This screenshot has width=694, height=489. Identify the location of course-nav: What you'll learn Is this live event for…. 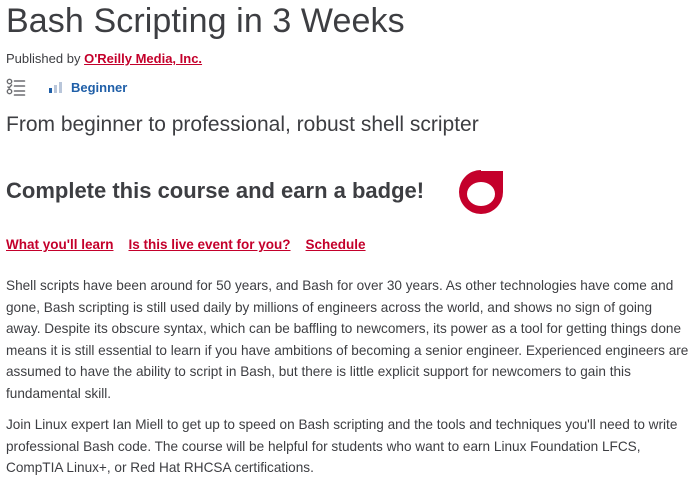
(193, 244).